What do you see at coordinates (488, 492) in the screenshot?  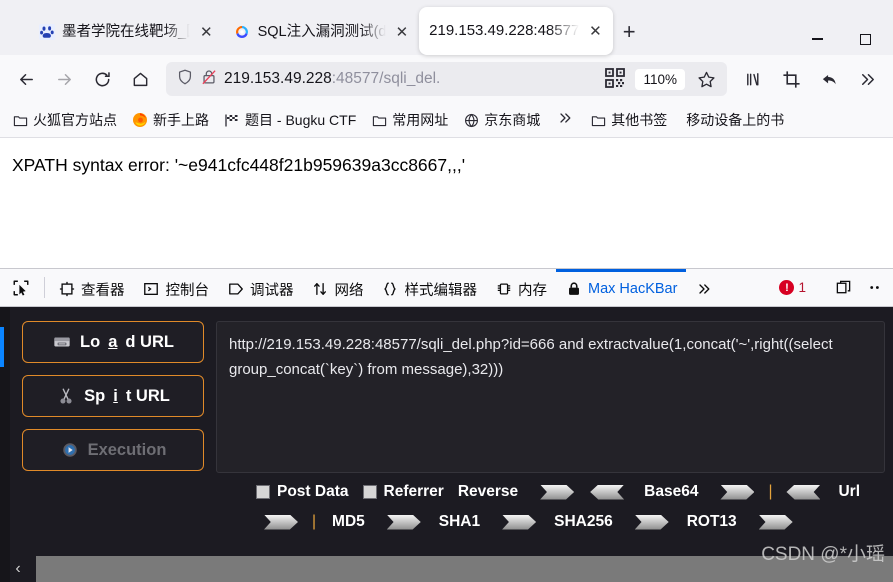 I see `reverse-label: Reverse` at bounding box center [488, 492].